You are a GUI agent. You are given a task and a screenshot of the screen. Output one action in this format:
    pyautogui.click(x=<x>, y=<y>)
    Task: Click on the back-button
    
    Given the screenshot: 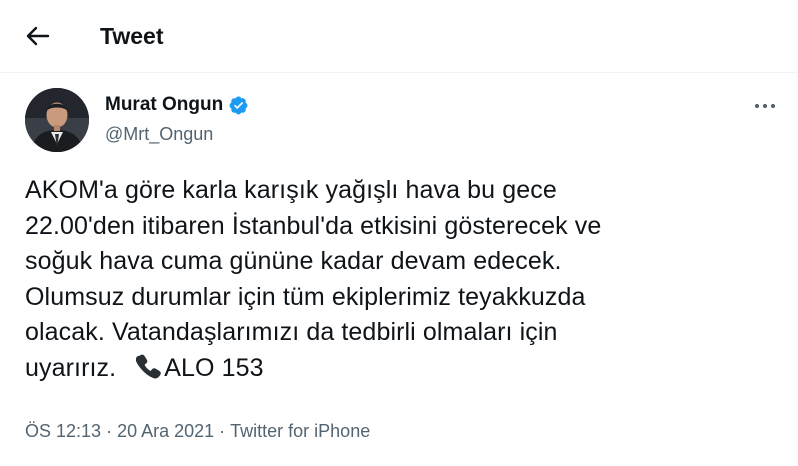 What is the action you would take?
    pyautogui.click(x=38, y=36)
    